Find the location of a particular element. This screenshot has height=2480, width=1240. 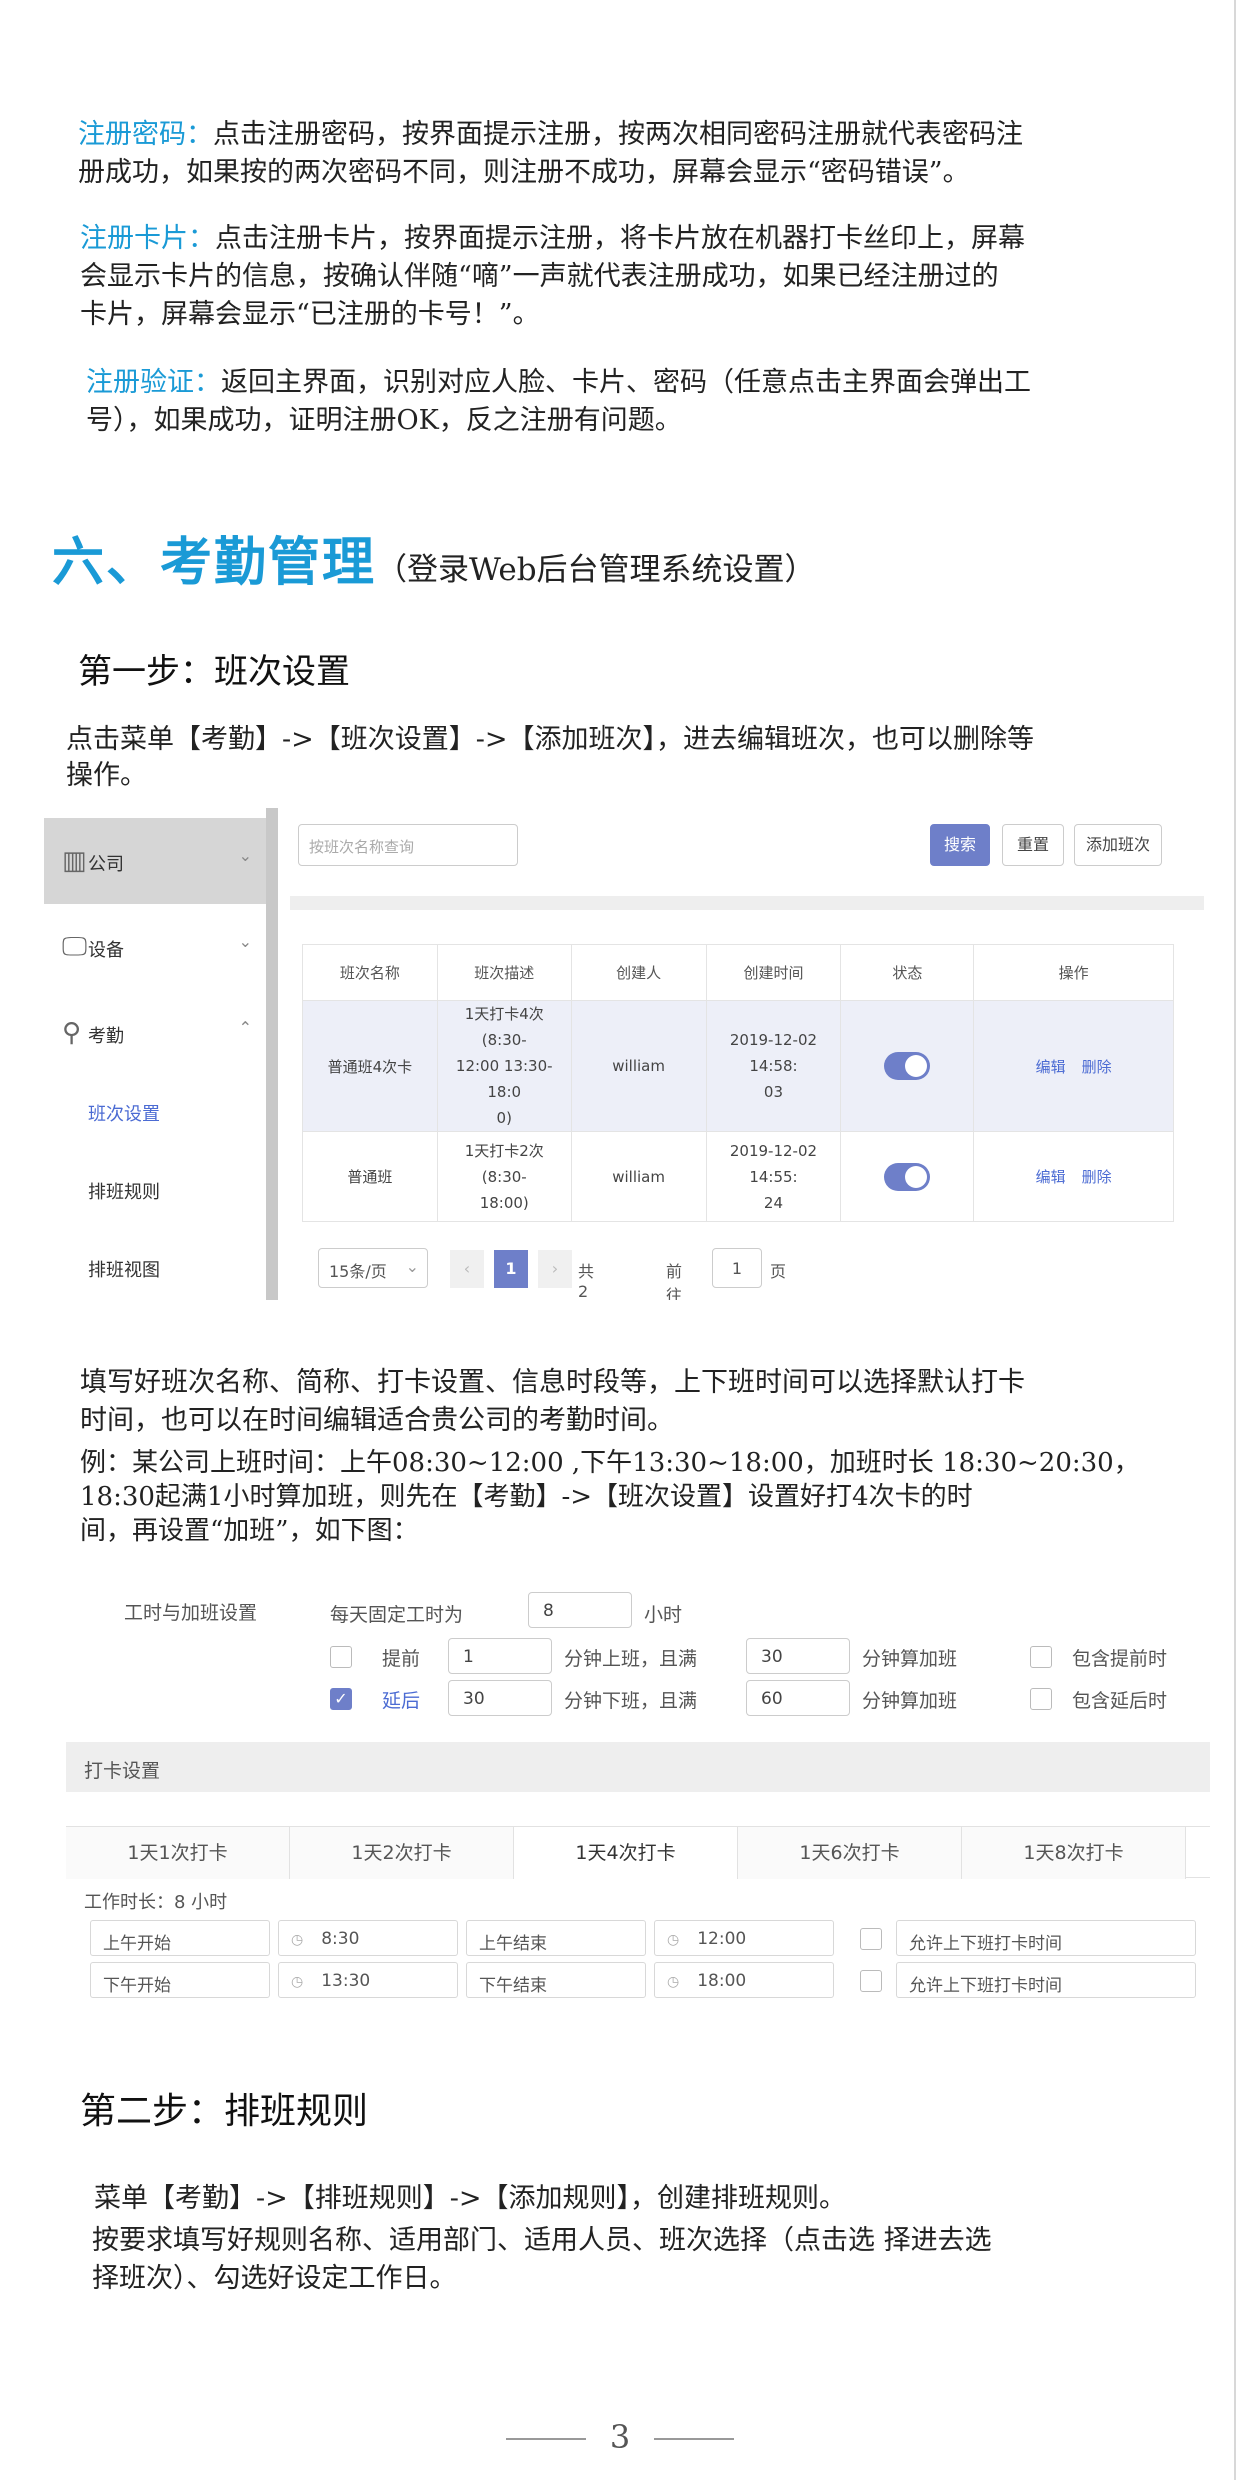

early-minutes-input: 1 is located at coordinates (500, 1656).